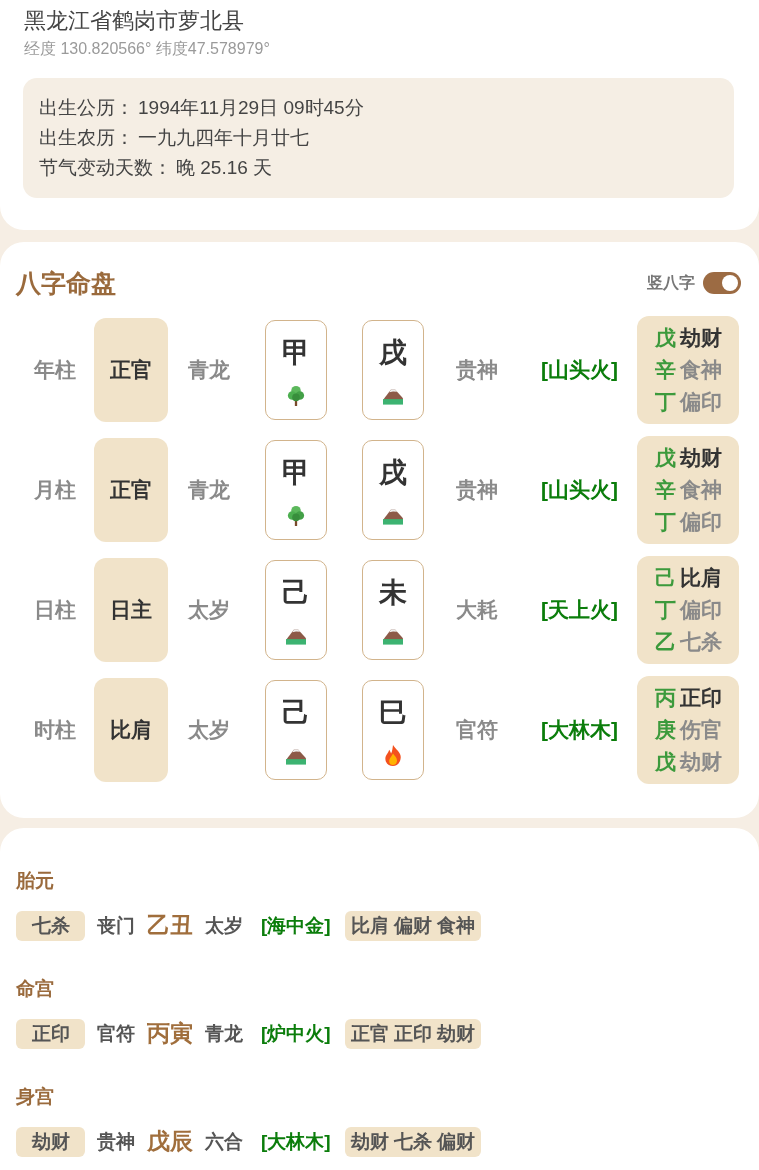  Describe the element at coordinates (50, 925) in the screenshot. I see `ten-god-tag: 七杀` at that location.